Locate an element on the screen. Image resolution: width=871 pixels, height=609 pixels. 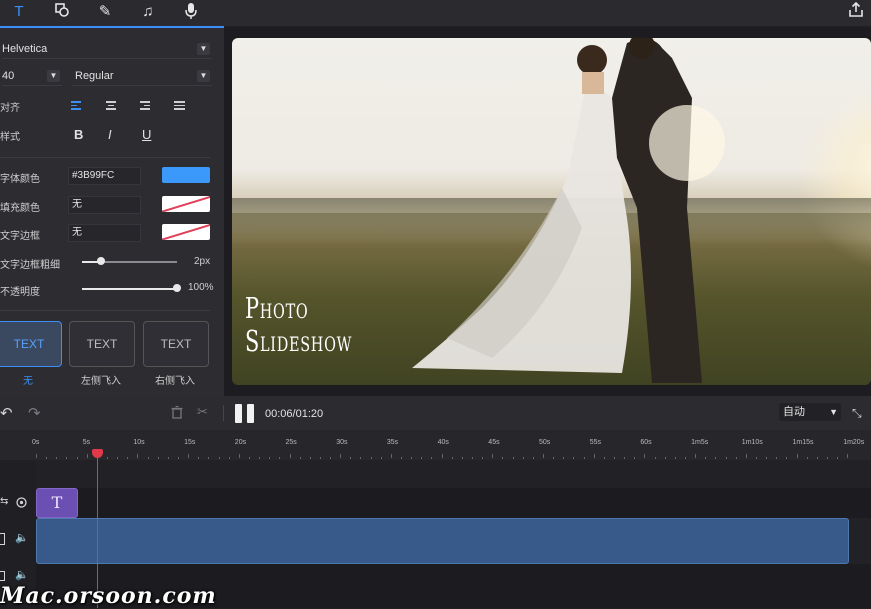
font-weight-select: Regular ▼ is located at coordinates (142, 76).